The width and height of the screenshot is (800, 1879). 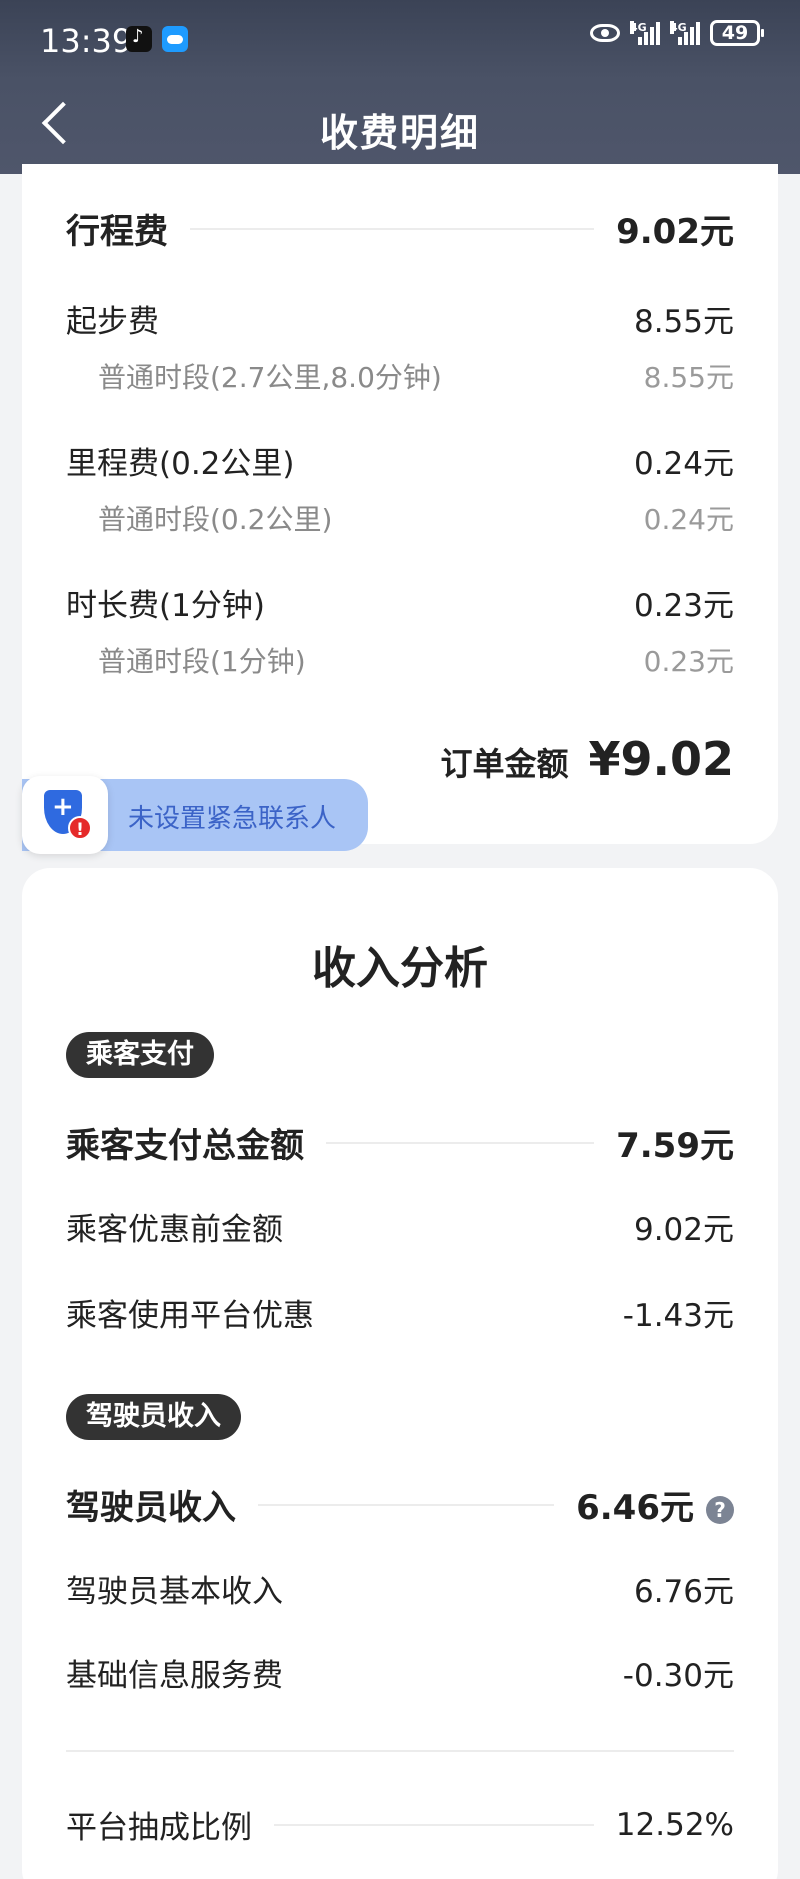 I want to click on base-fee-sub-row: 普通时段(2.7公里,8.0分钟) 8.55元, so click(x=416, y=376).